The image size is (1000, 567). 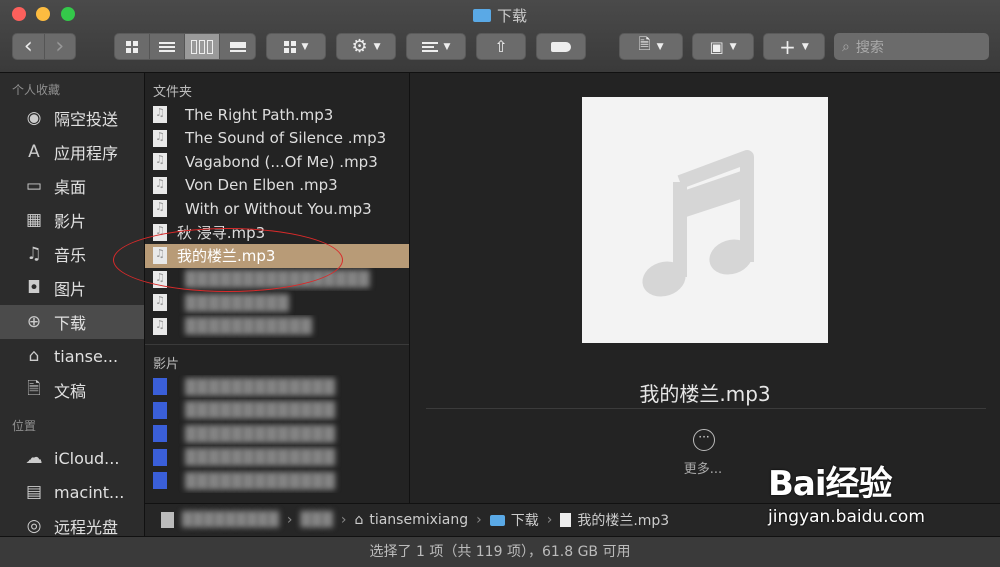 I want to click on more-options-icon: ···, so click(x=704, y=440).